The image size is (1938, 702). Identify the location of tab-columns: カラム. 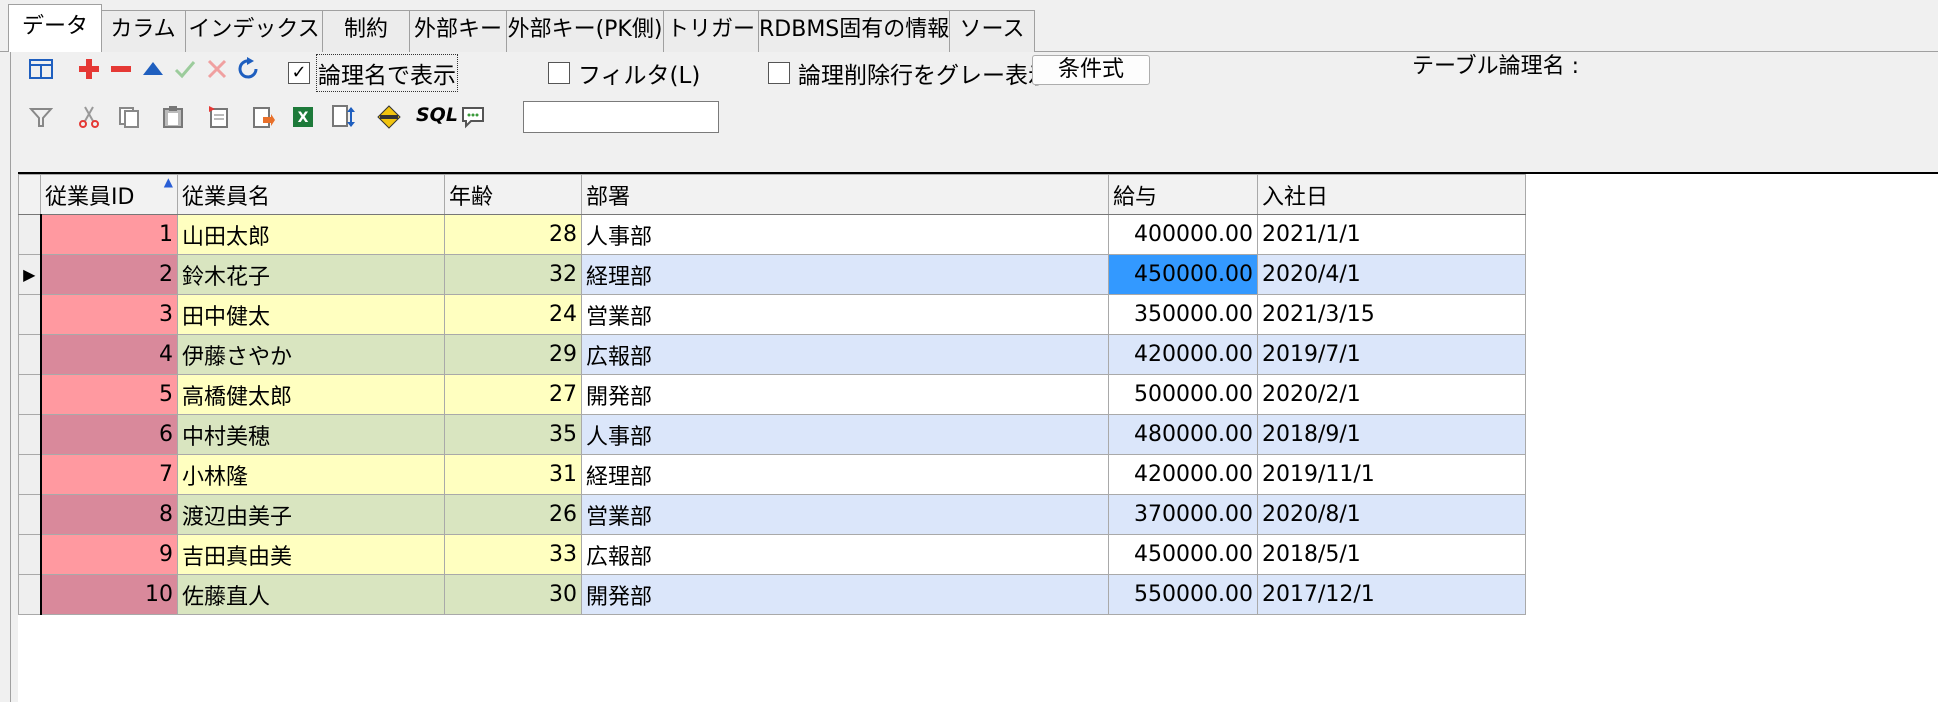
(143, 31).